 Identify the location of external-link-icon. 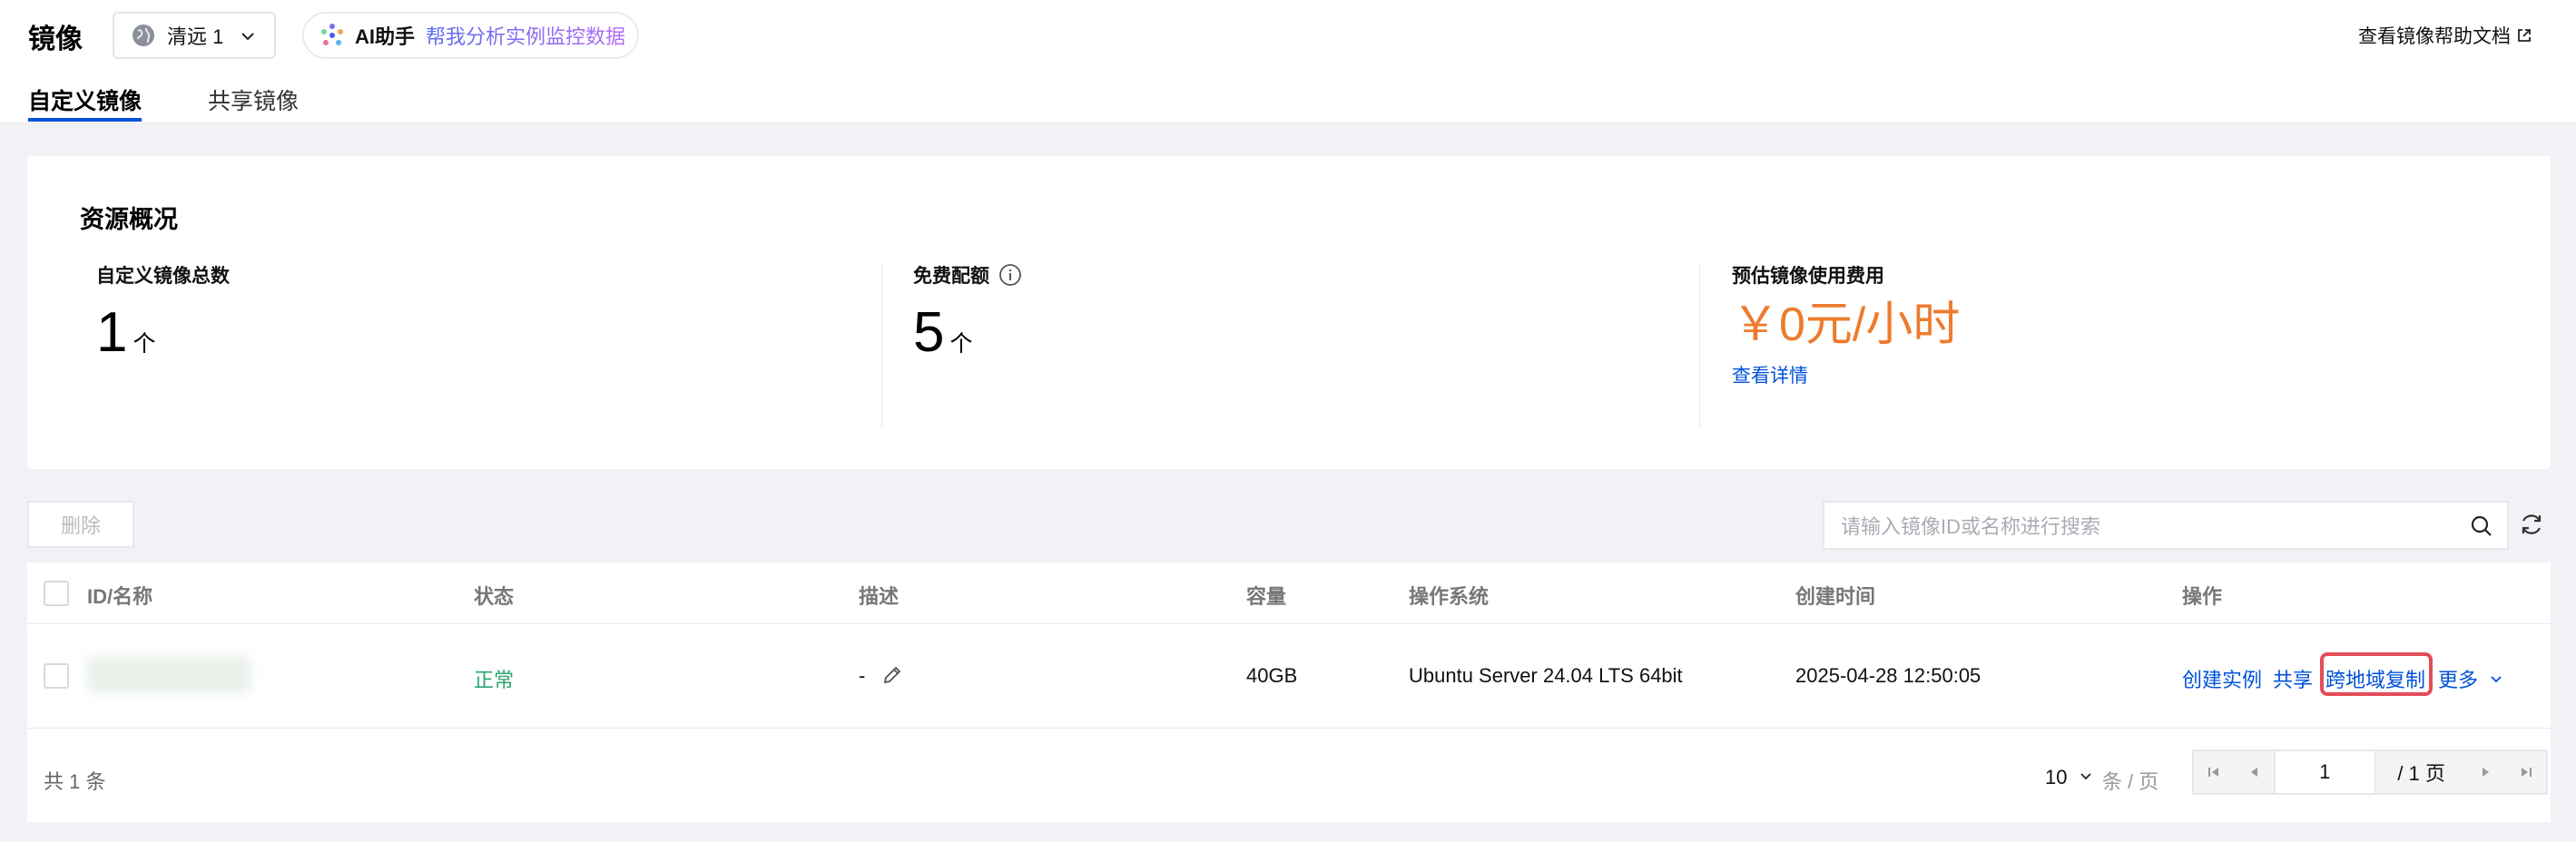
(2524, 35).